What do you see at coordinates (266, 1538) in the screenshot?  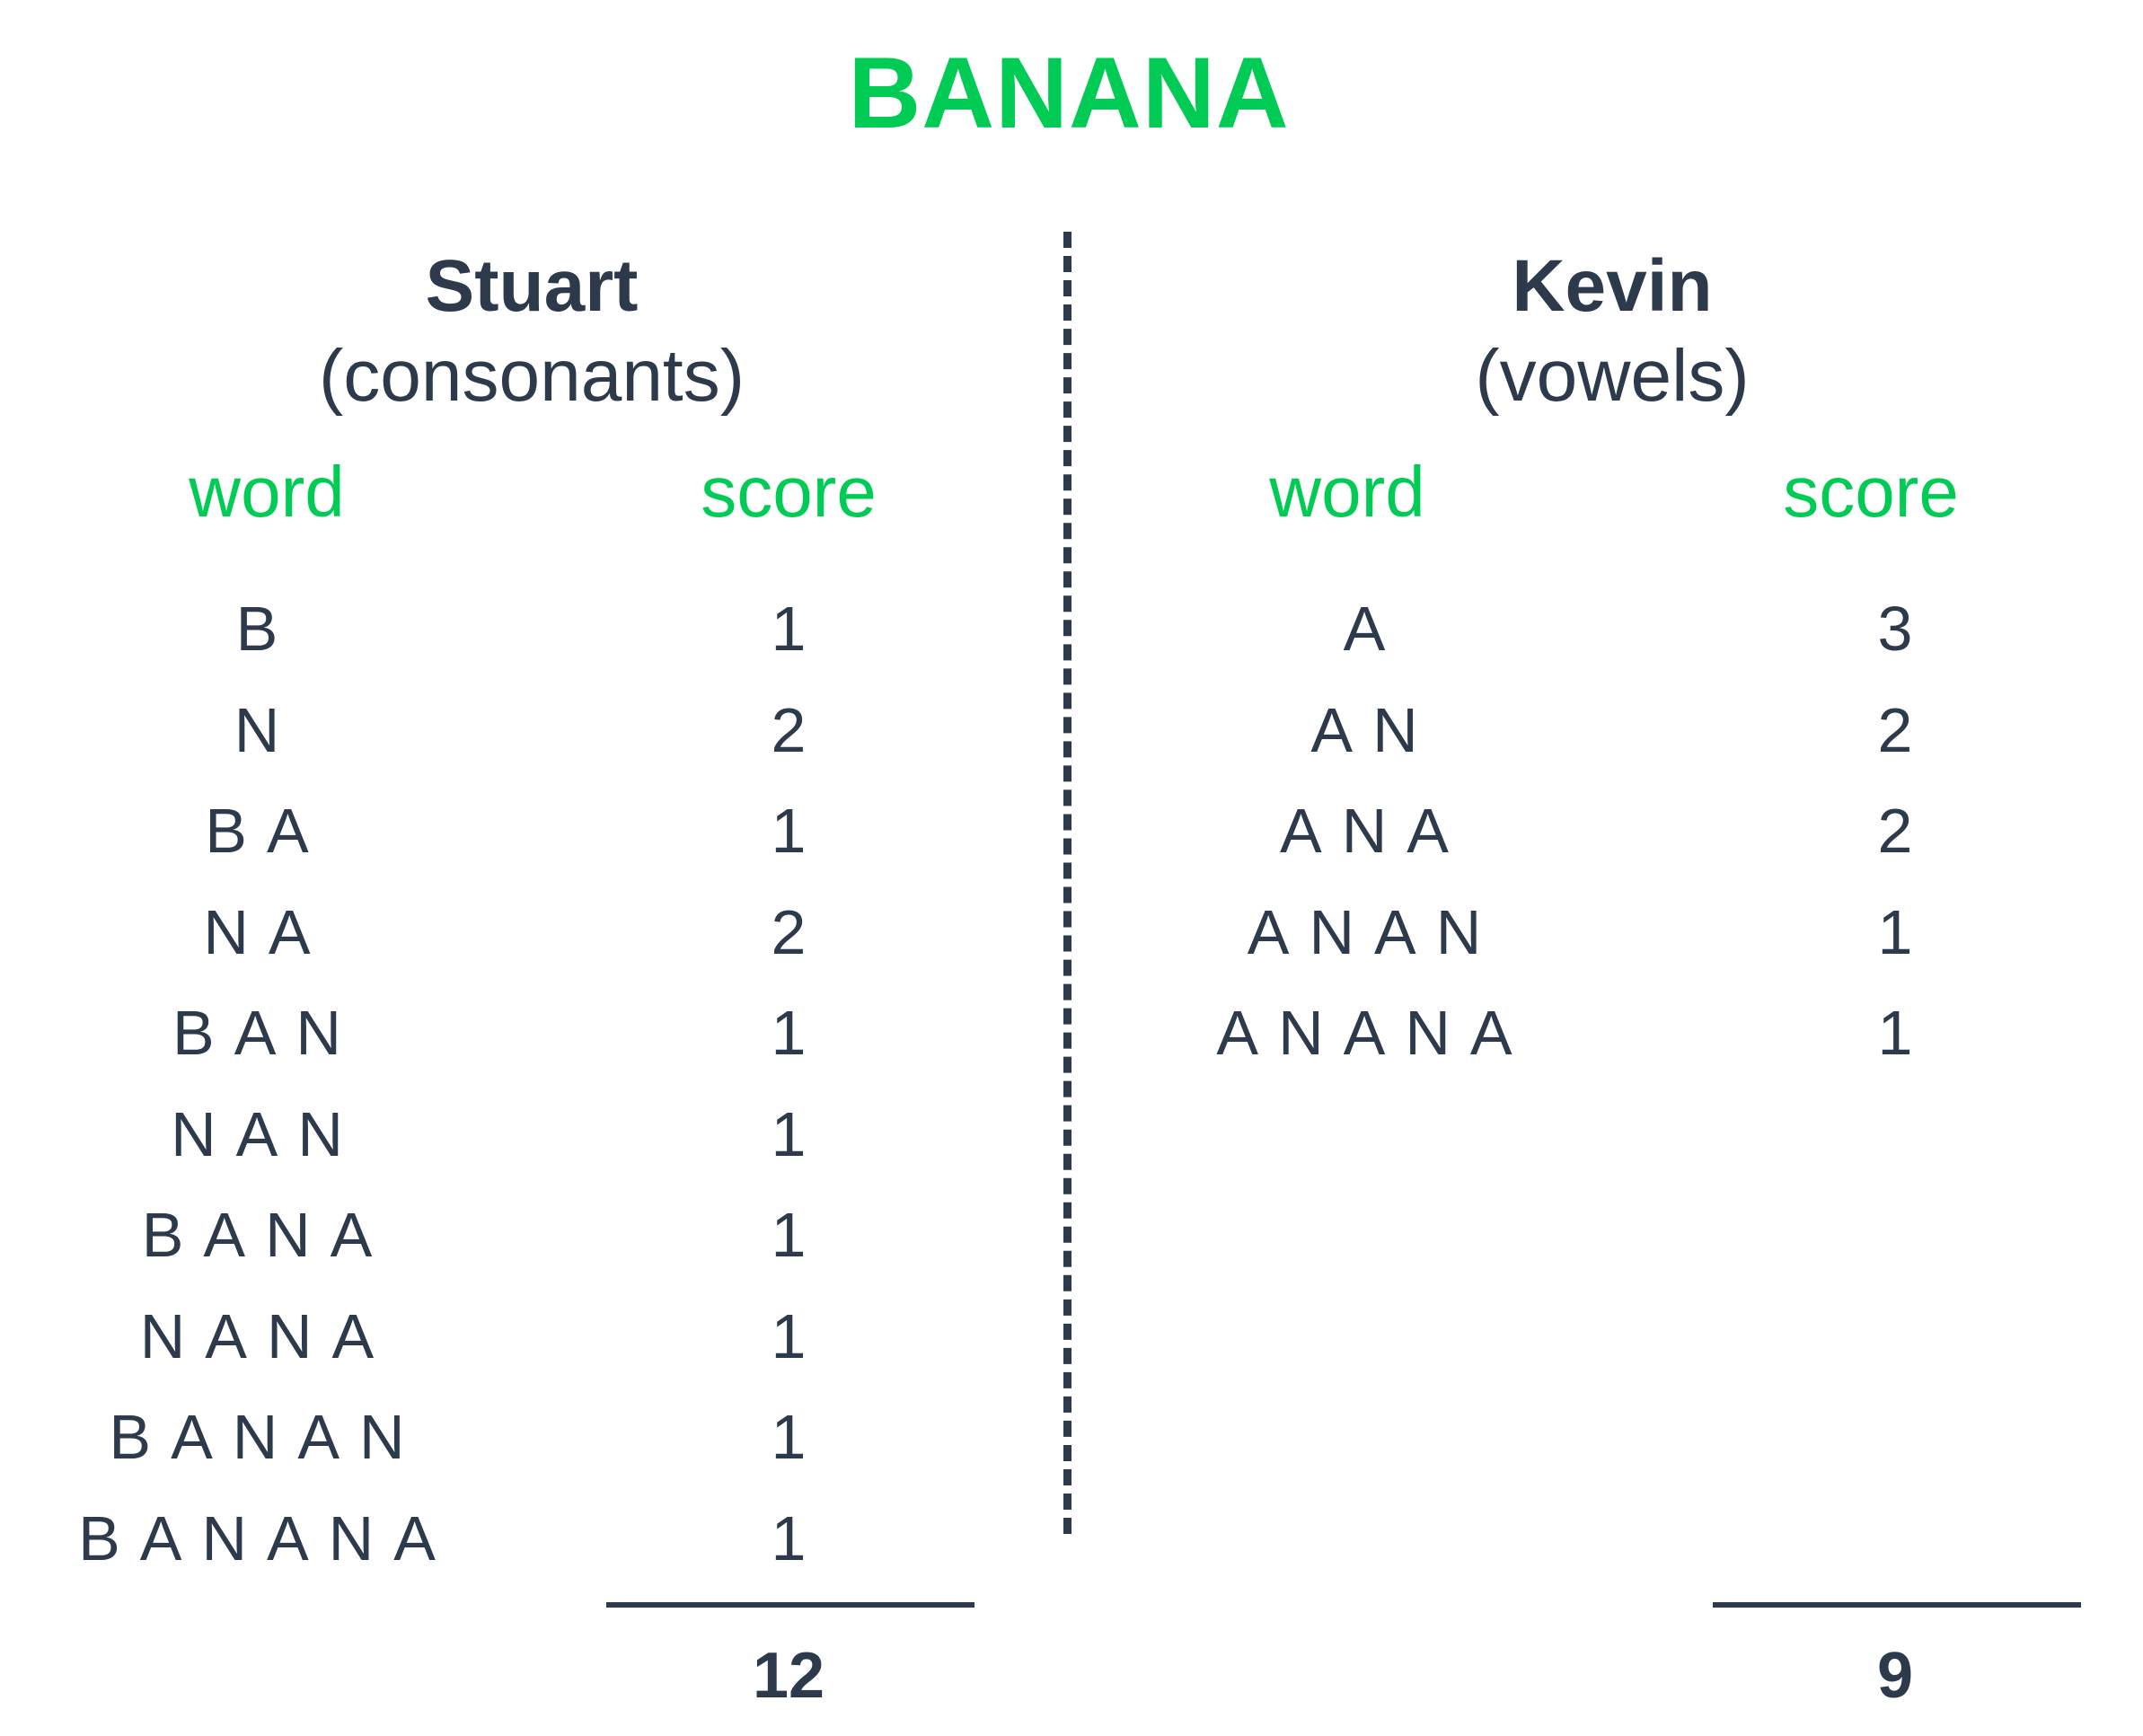 I see `word-cell-stuart: BANANA` at bounding box center [266, 1538].